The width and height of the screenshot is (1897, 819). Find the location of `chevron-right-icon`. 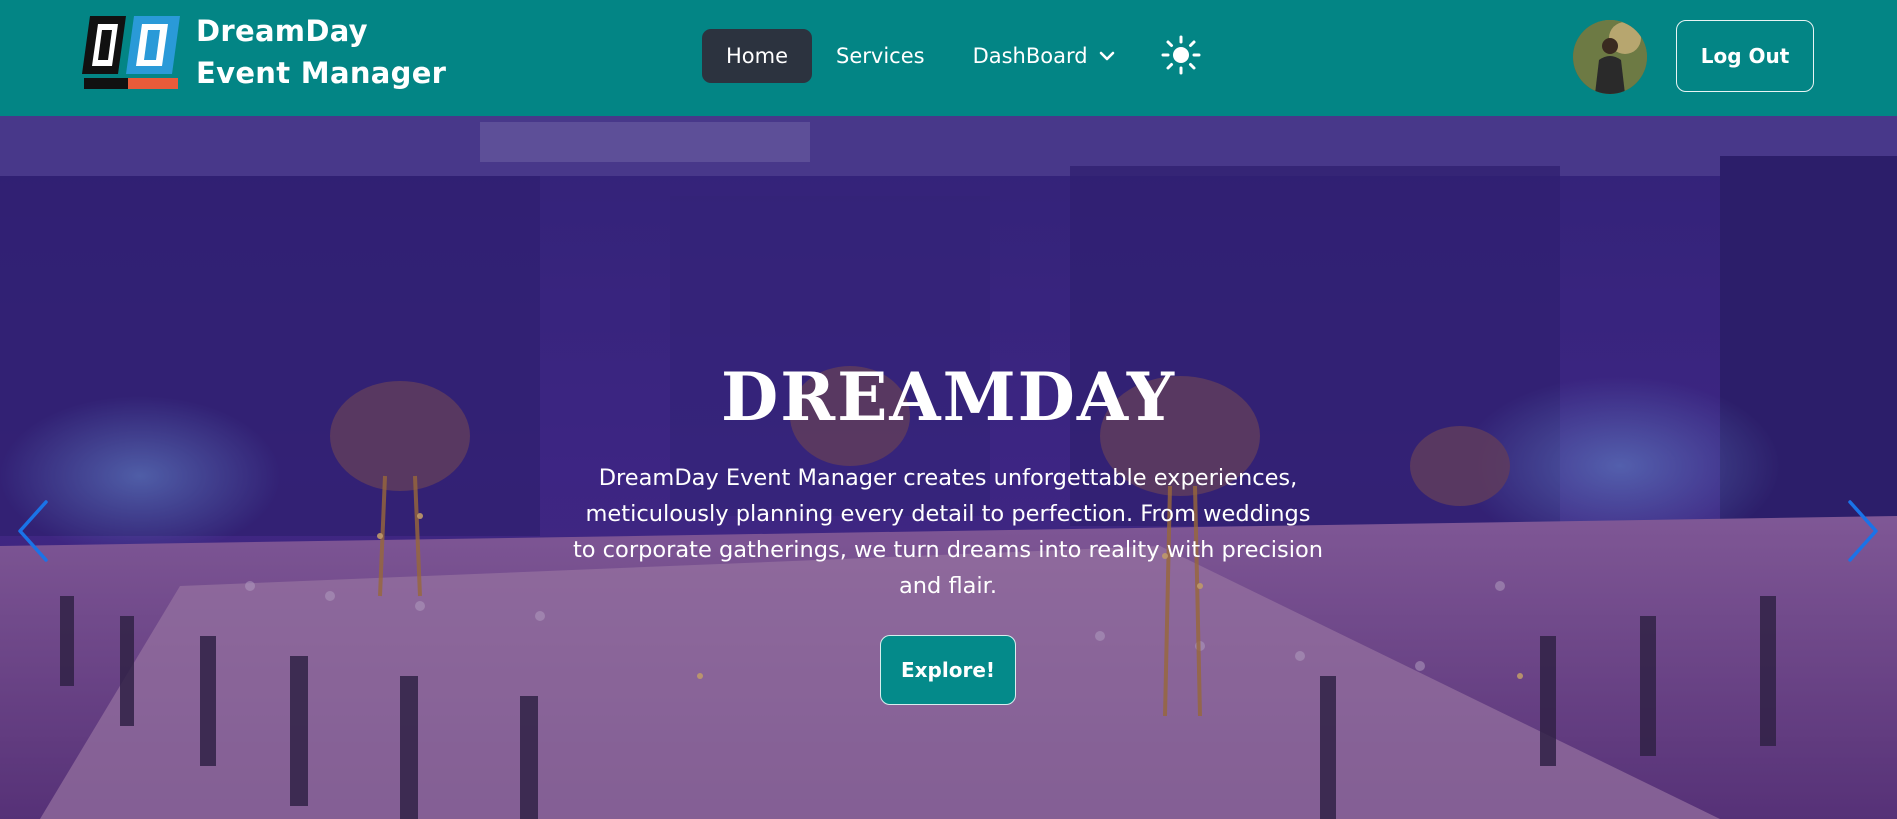

chevron-right-icon is located at coordinates (1862, 531).